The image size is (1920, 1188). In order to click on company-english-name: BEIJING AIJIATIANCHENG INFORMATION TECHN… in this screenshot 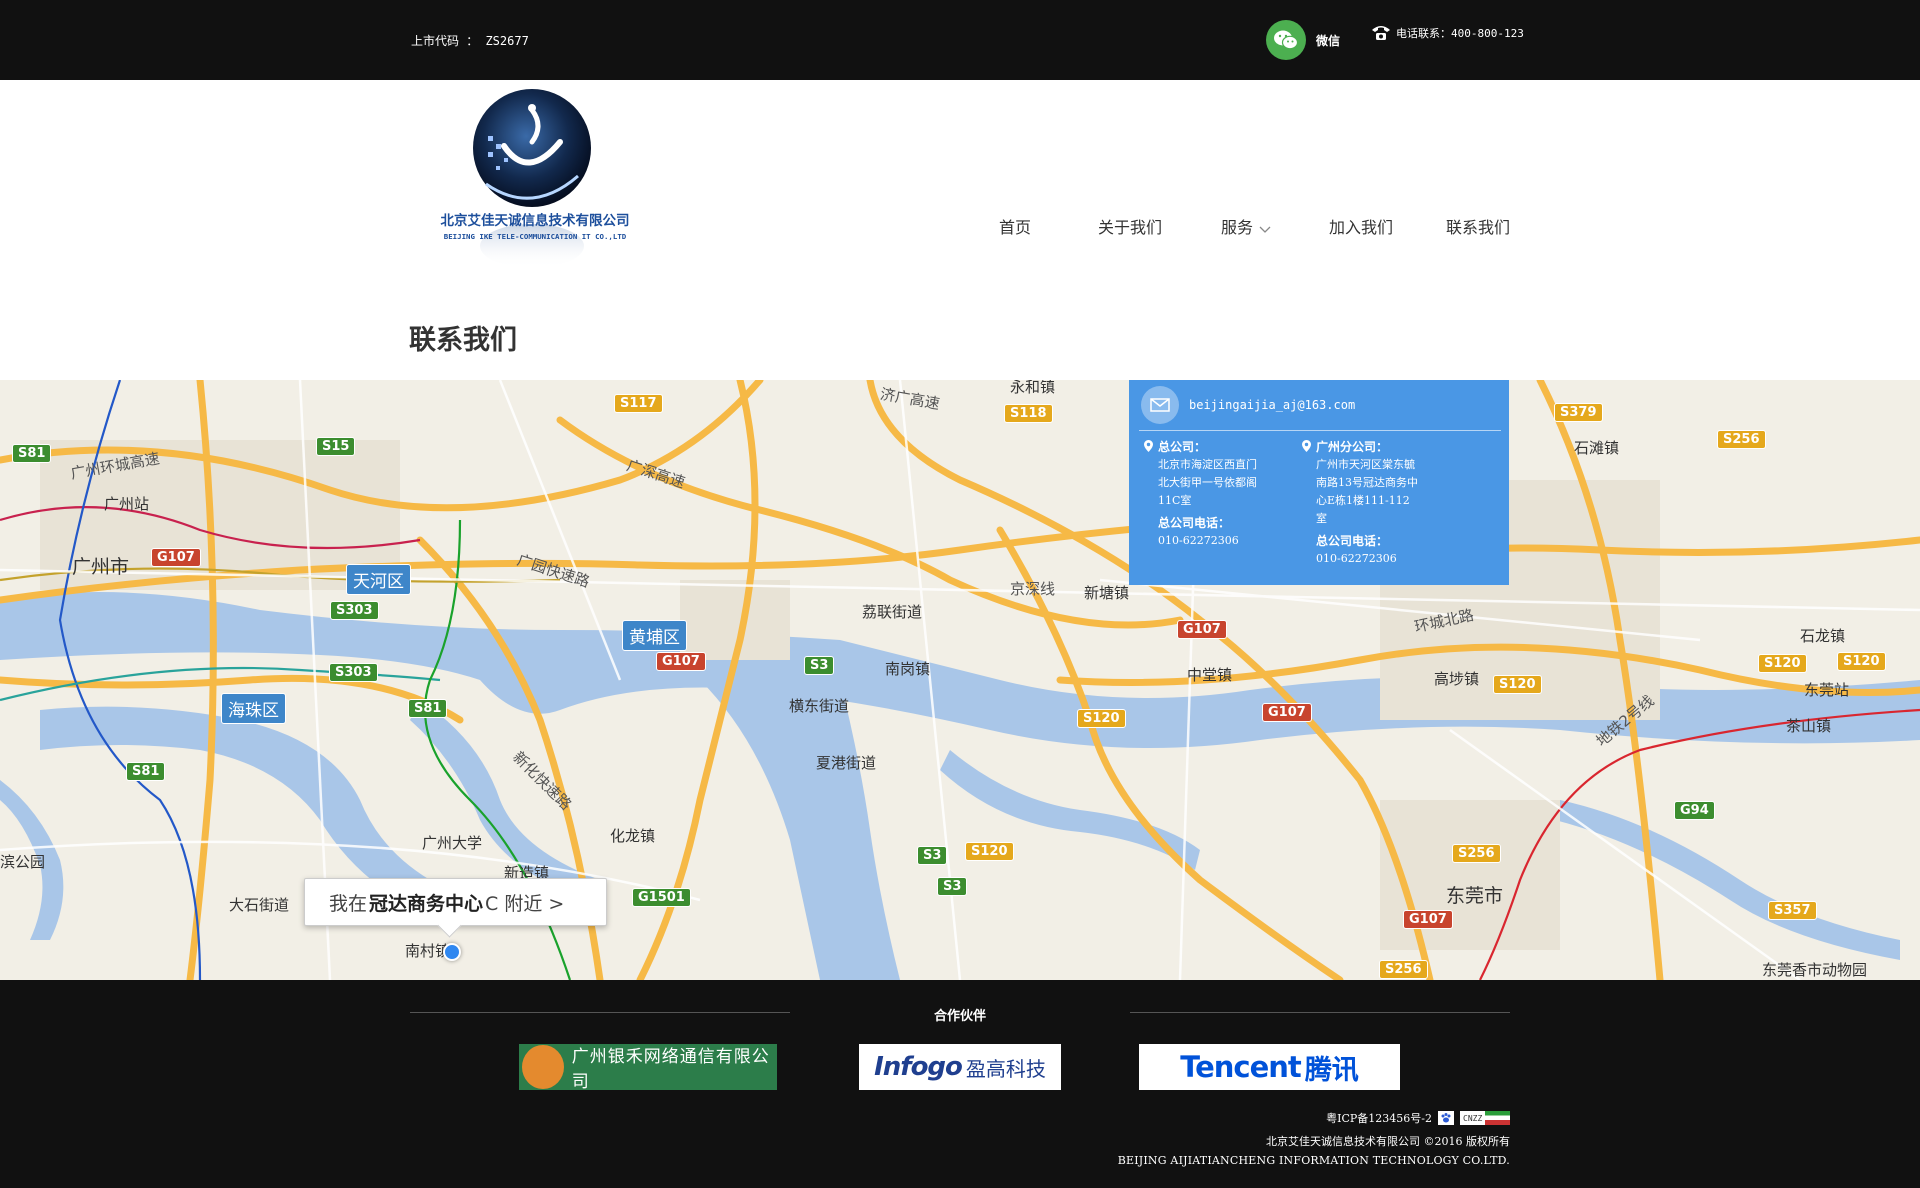, I will do `click(1313, 1160)`.